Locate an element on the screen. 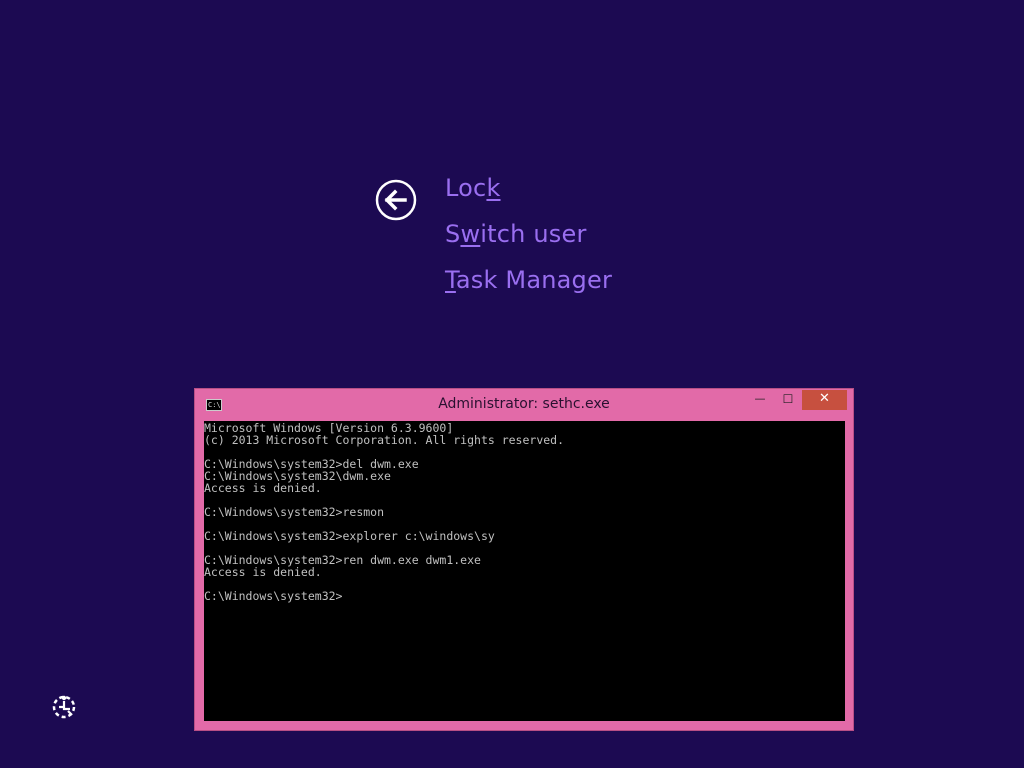 The image size is (1024, 768). lock-label-pre: Loc is located at coordinates (466, 188).